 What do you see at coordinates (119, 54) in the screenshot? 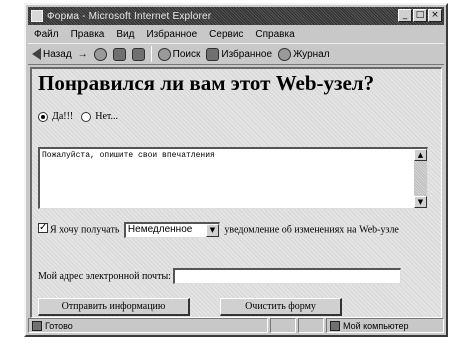
I see `refresh-icon` at bounding box center [119, 54].